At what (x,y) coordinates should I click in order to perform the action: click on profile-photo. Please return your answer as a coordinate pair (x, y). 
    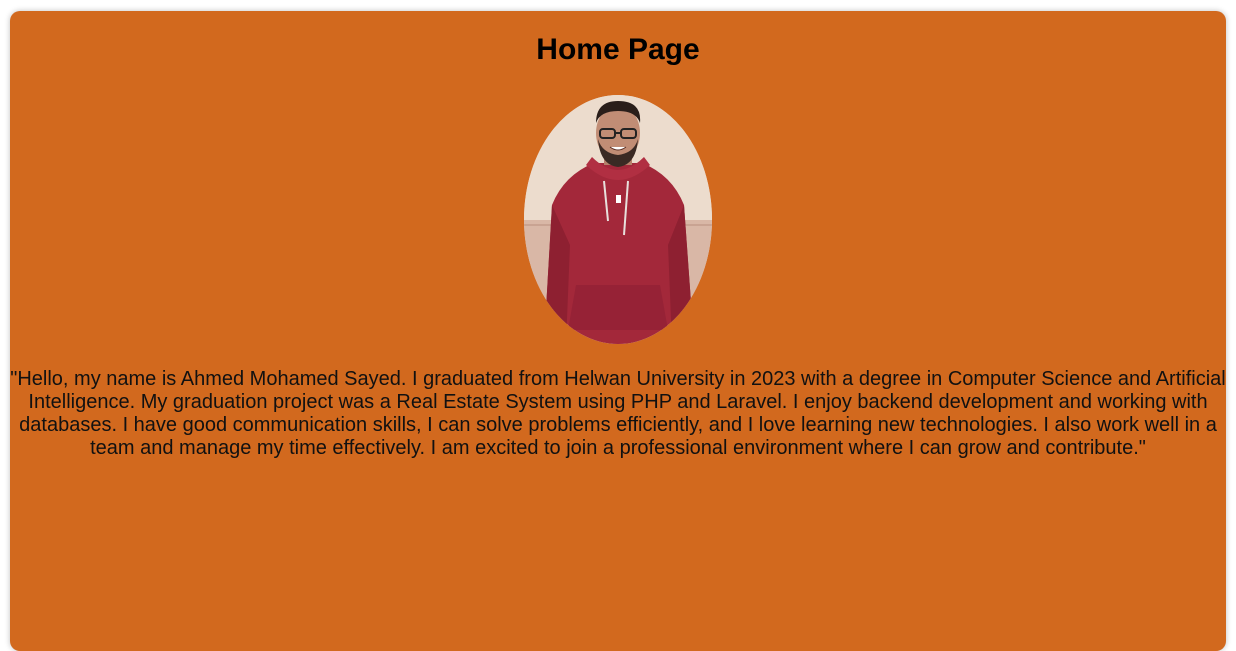
    Looking at the image, I should click on (618, 219).